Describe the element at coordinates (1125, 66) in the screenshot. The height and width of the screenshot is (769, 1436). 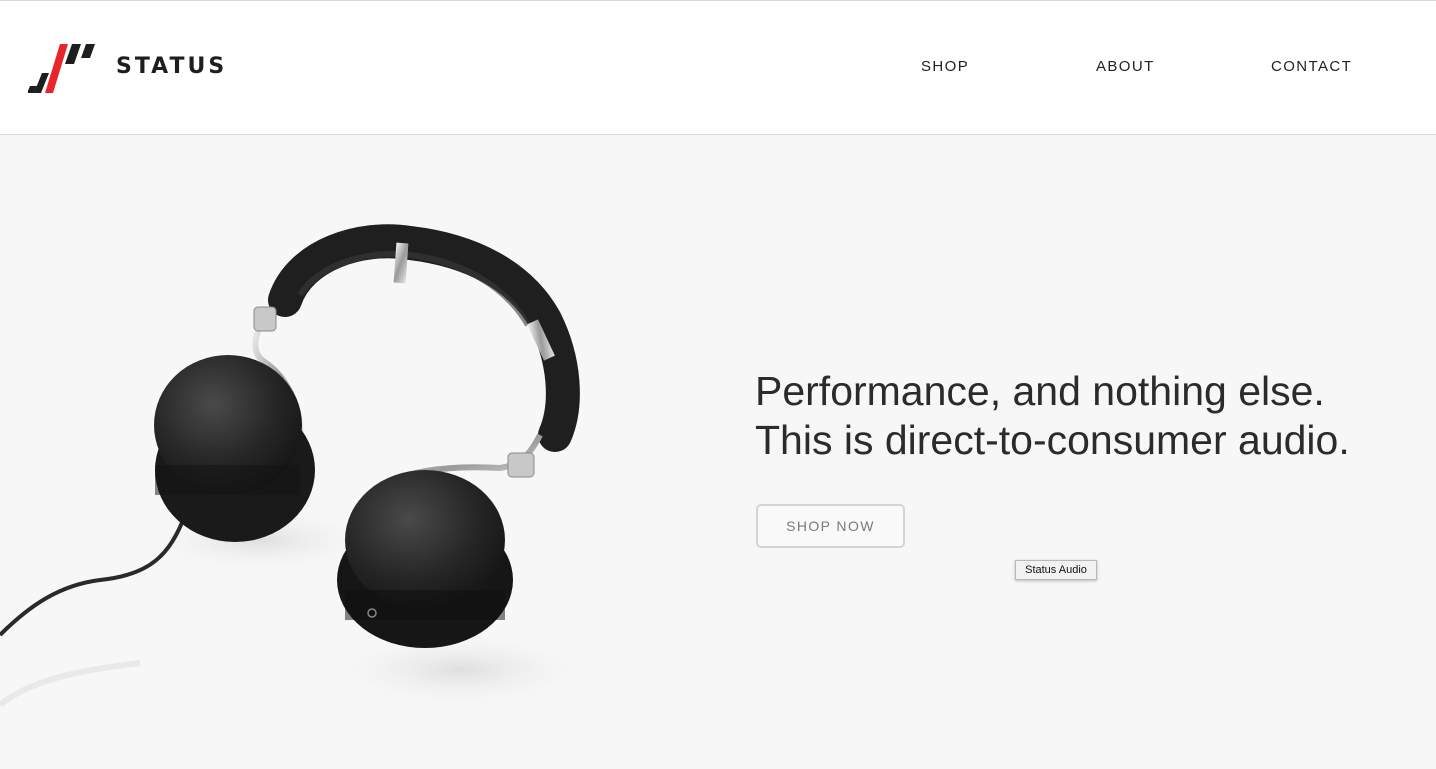
I see `nav-about-link: ABOUT` at that location.